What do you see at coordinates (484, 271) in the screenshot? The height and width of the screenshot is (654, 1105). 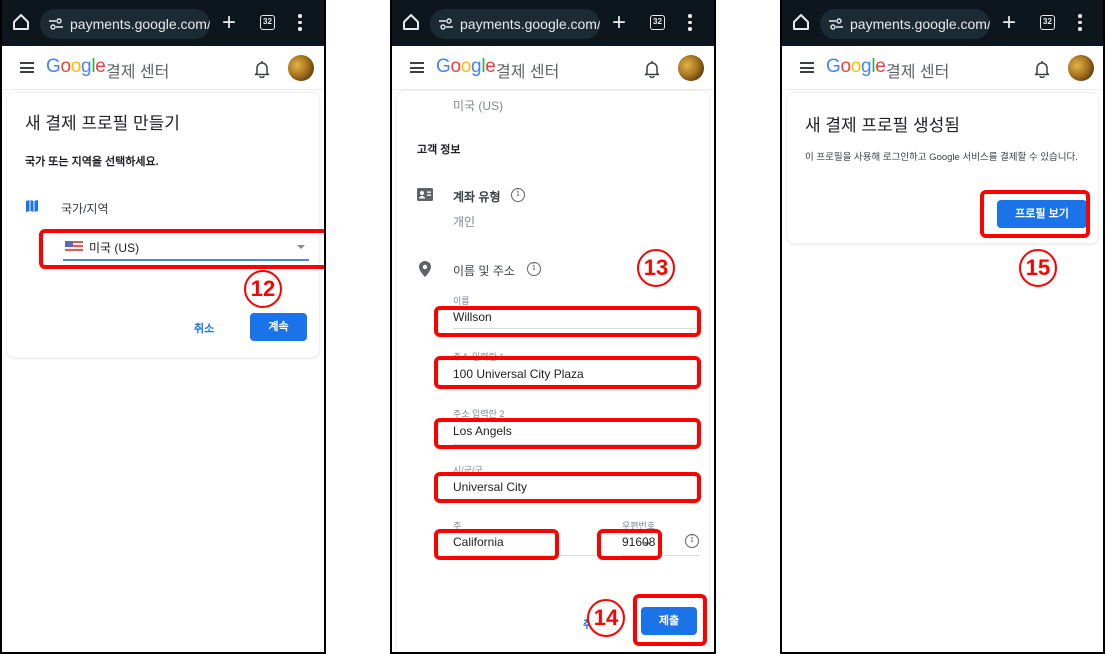 I see `name-address-label: 이름 및 주소` at bounding box center [484, 271].